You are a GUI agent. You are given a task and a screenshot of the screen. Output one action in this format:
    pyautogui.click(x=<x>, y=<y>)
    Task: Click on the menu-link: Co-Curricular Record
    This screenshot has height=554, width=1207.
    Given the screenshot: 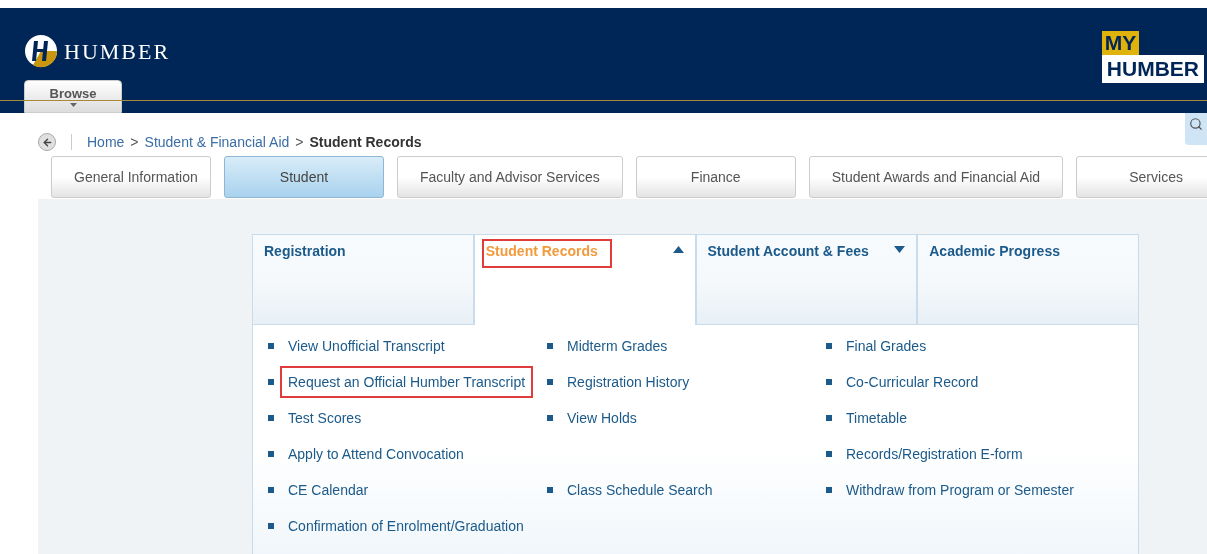 What is the action you would take?
    pyautogui.click(x=912, y=382)
    